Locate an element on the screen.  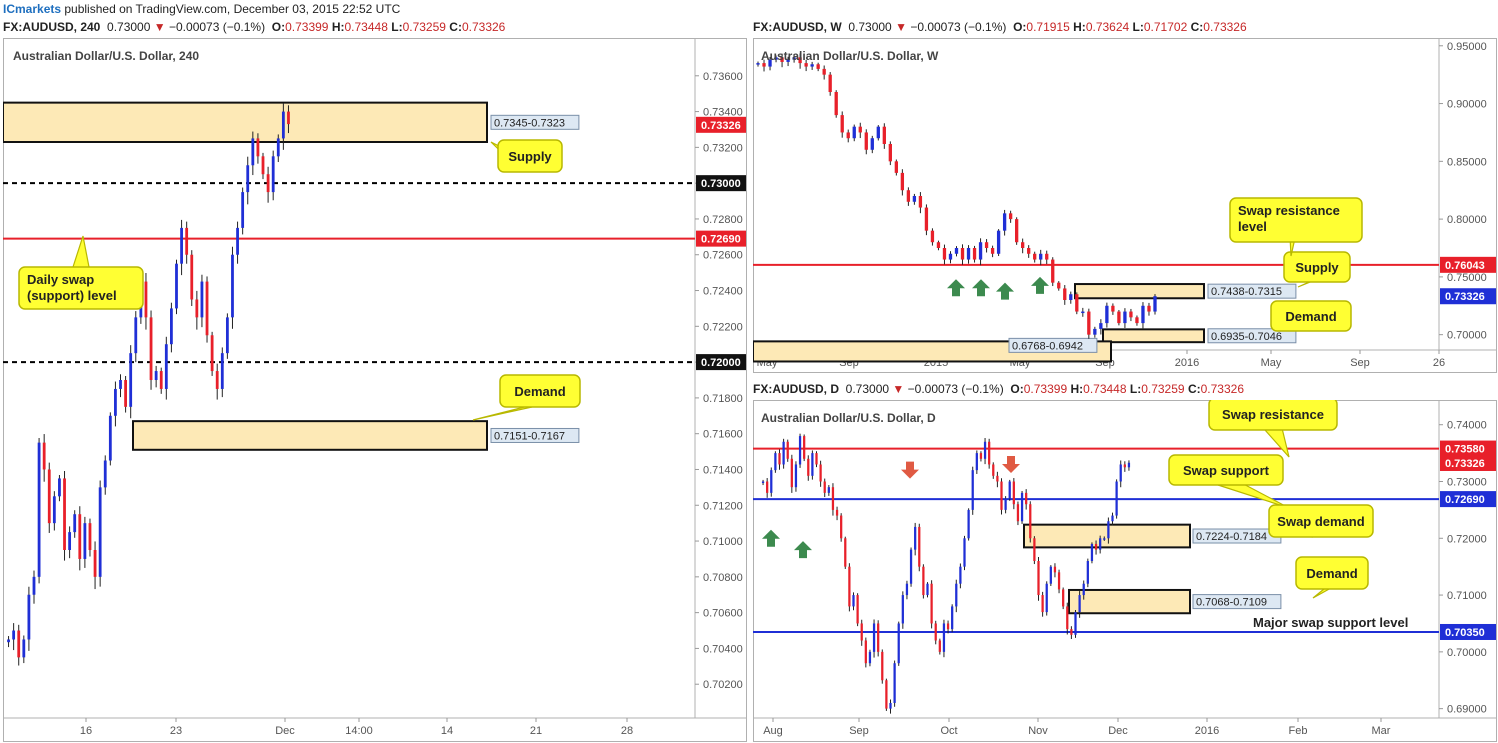
x-tick-label: 16 is located at coordinates (86, 731).